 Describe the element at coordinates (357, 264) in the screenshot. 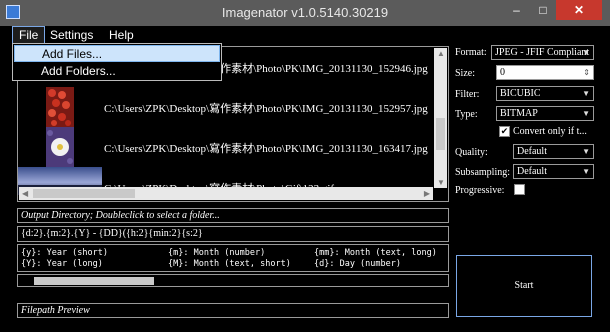

I see `legend-entry: {d}: Day (number)` at that location.